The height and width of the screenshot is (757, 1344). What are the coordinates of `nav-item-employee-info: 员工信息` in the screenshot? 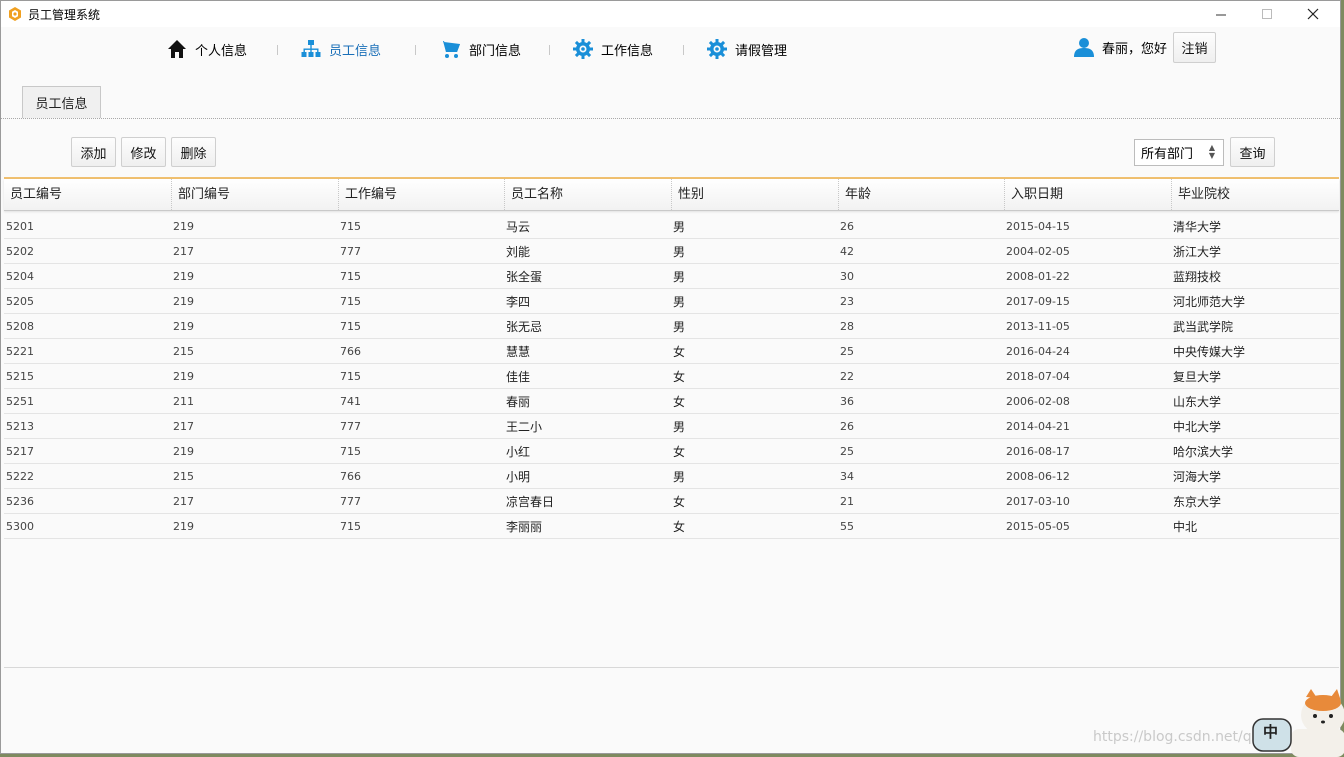 It's located at (341, 49).